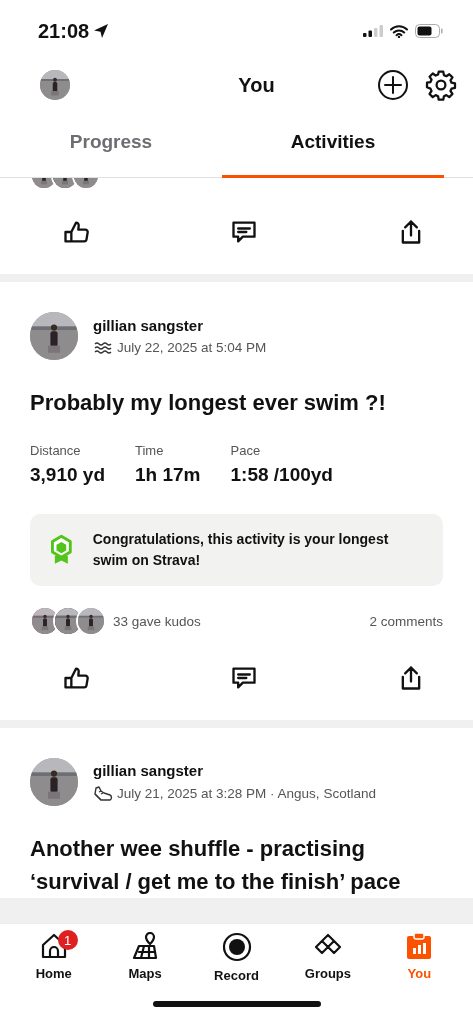 The image size is (473, 1023). Describe the element at coordinates (54, 958) in the screenshot. I see `nav-tab: Home 1` at that location.